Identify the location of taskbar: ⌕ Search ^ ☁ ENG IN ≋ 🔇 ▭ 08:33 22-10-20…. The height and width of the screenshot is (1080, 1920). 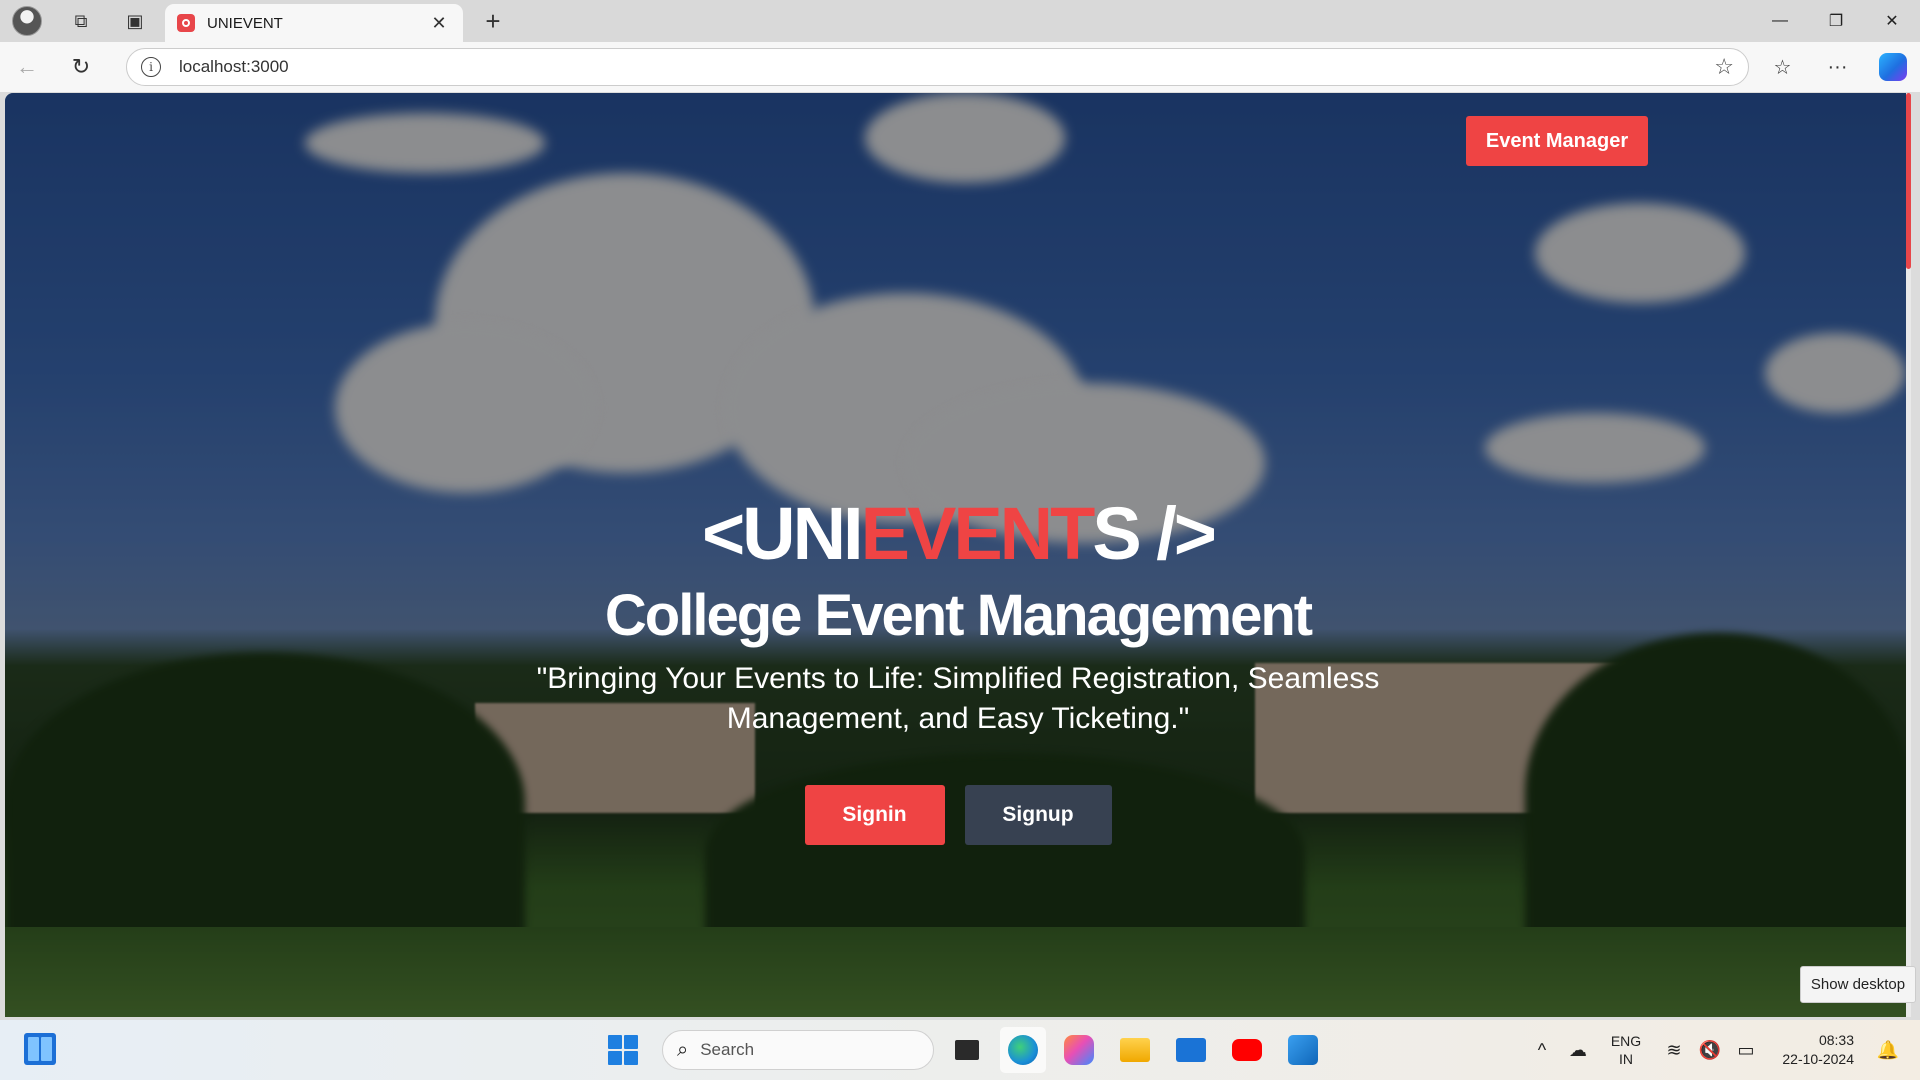
(960, 1050).